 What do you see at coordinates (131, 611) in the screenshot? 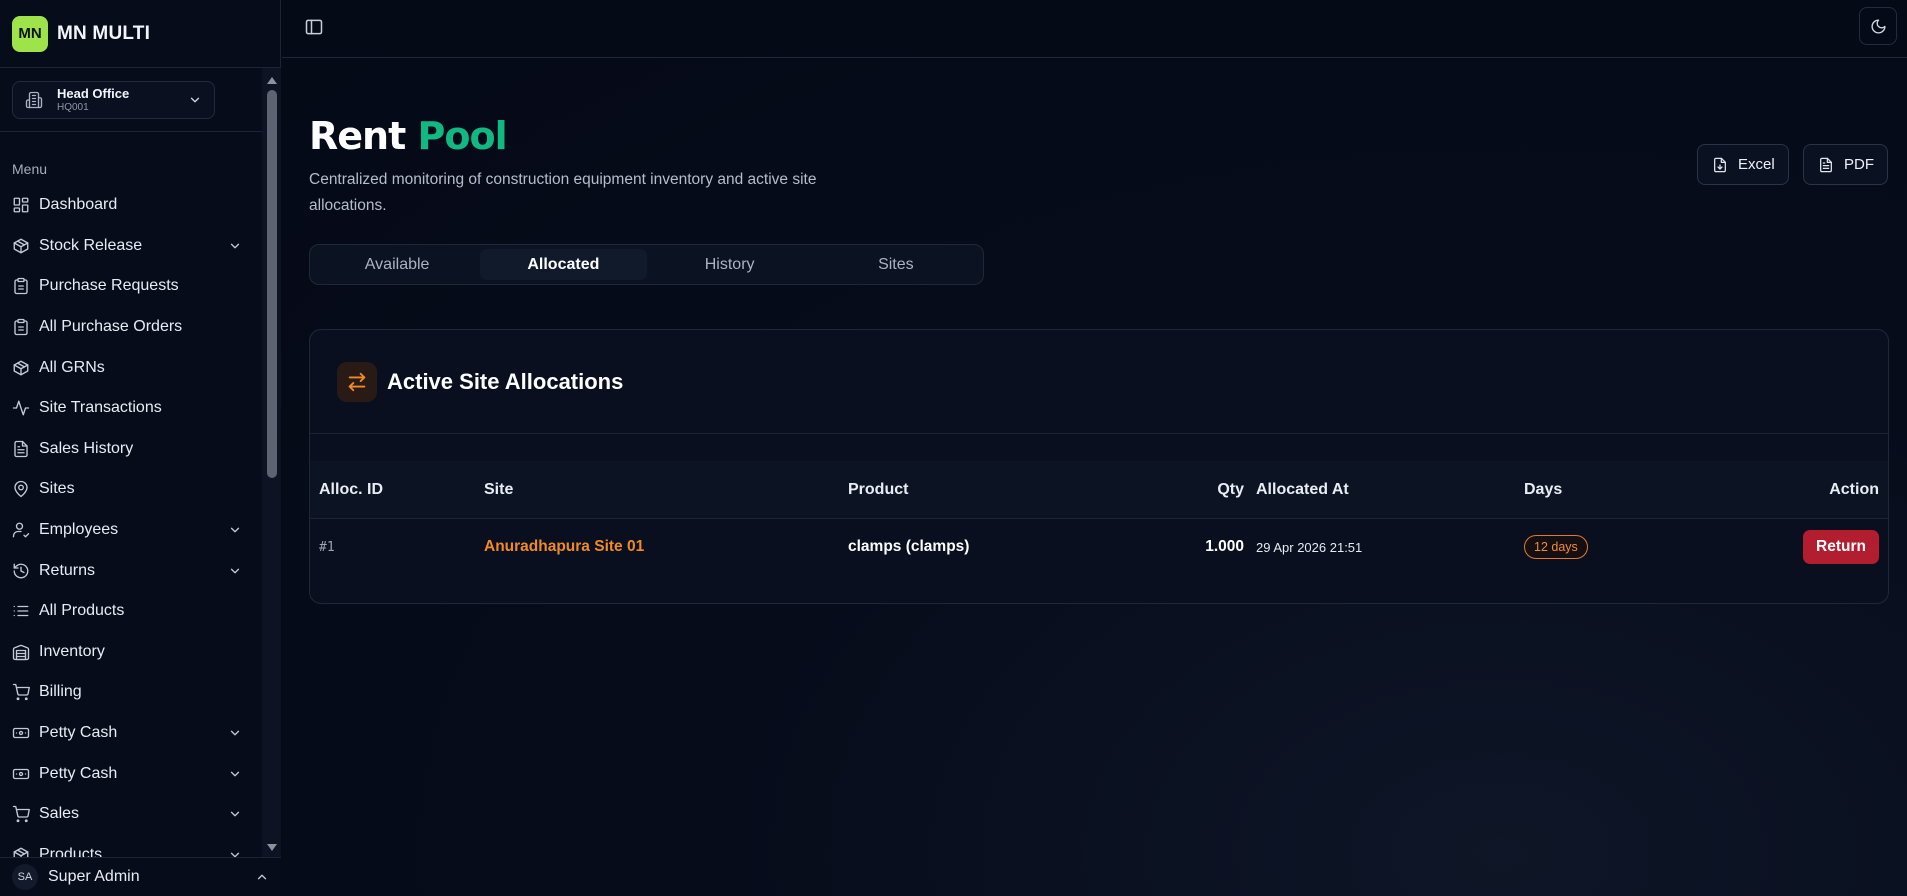
I see `sidebar-item-all-products: All Products` at bounding box center [131, 611].